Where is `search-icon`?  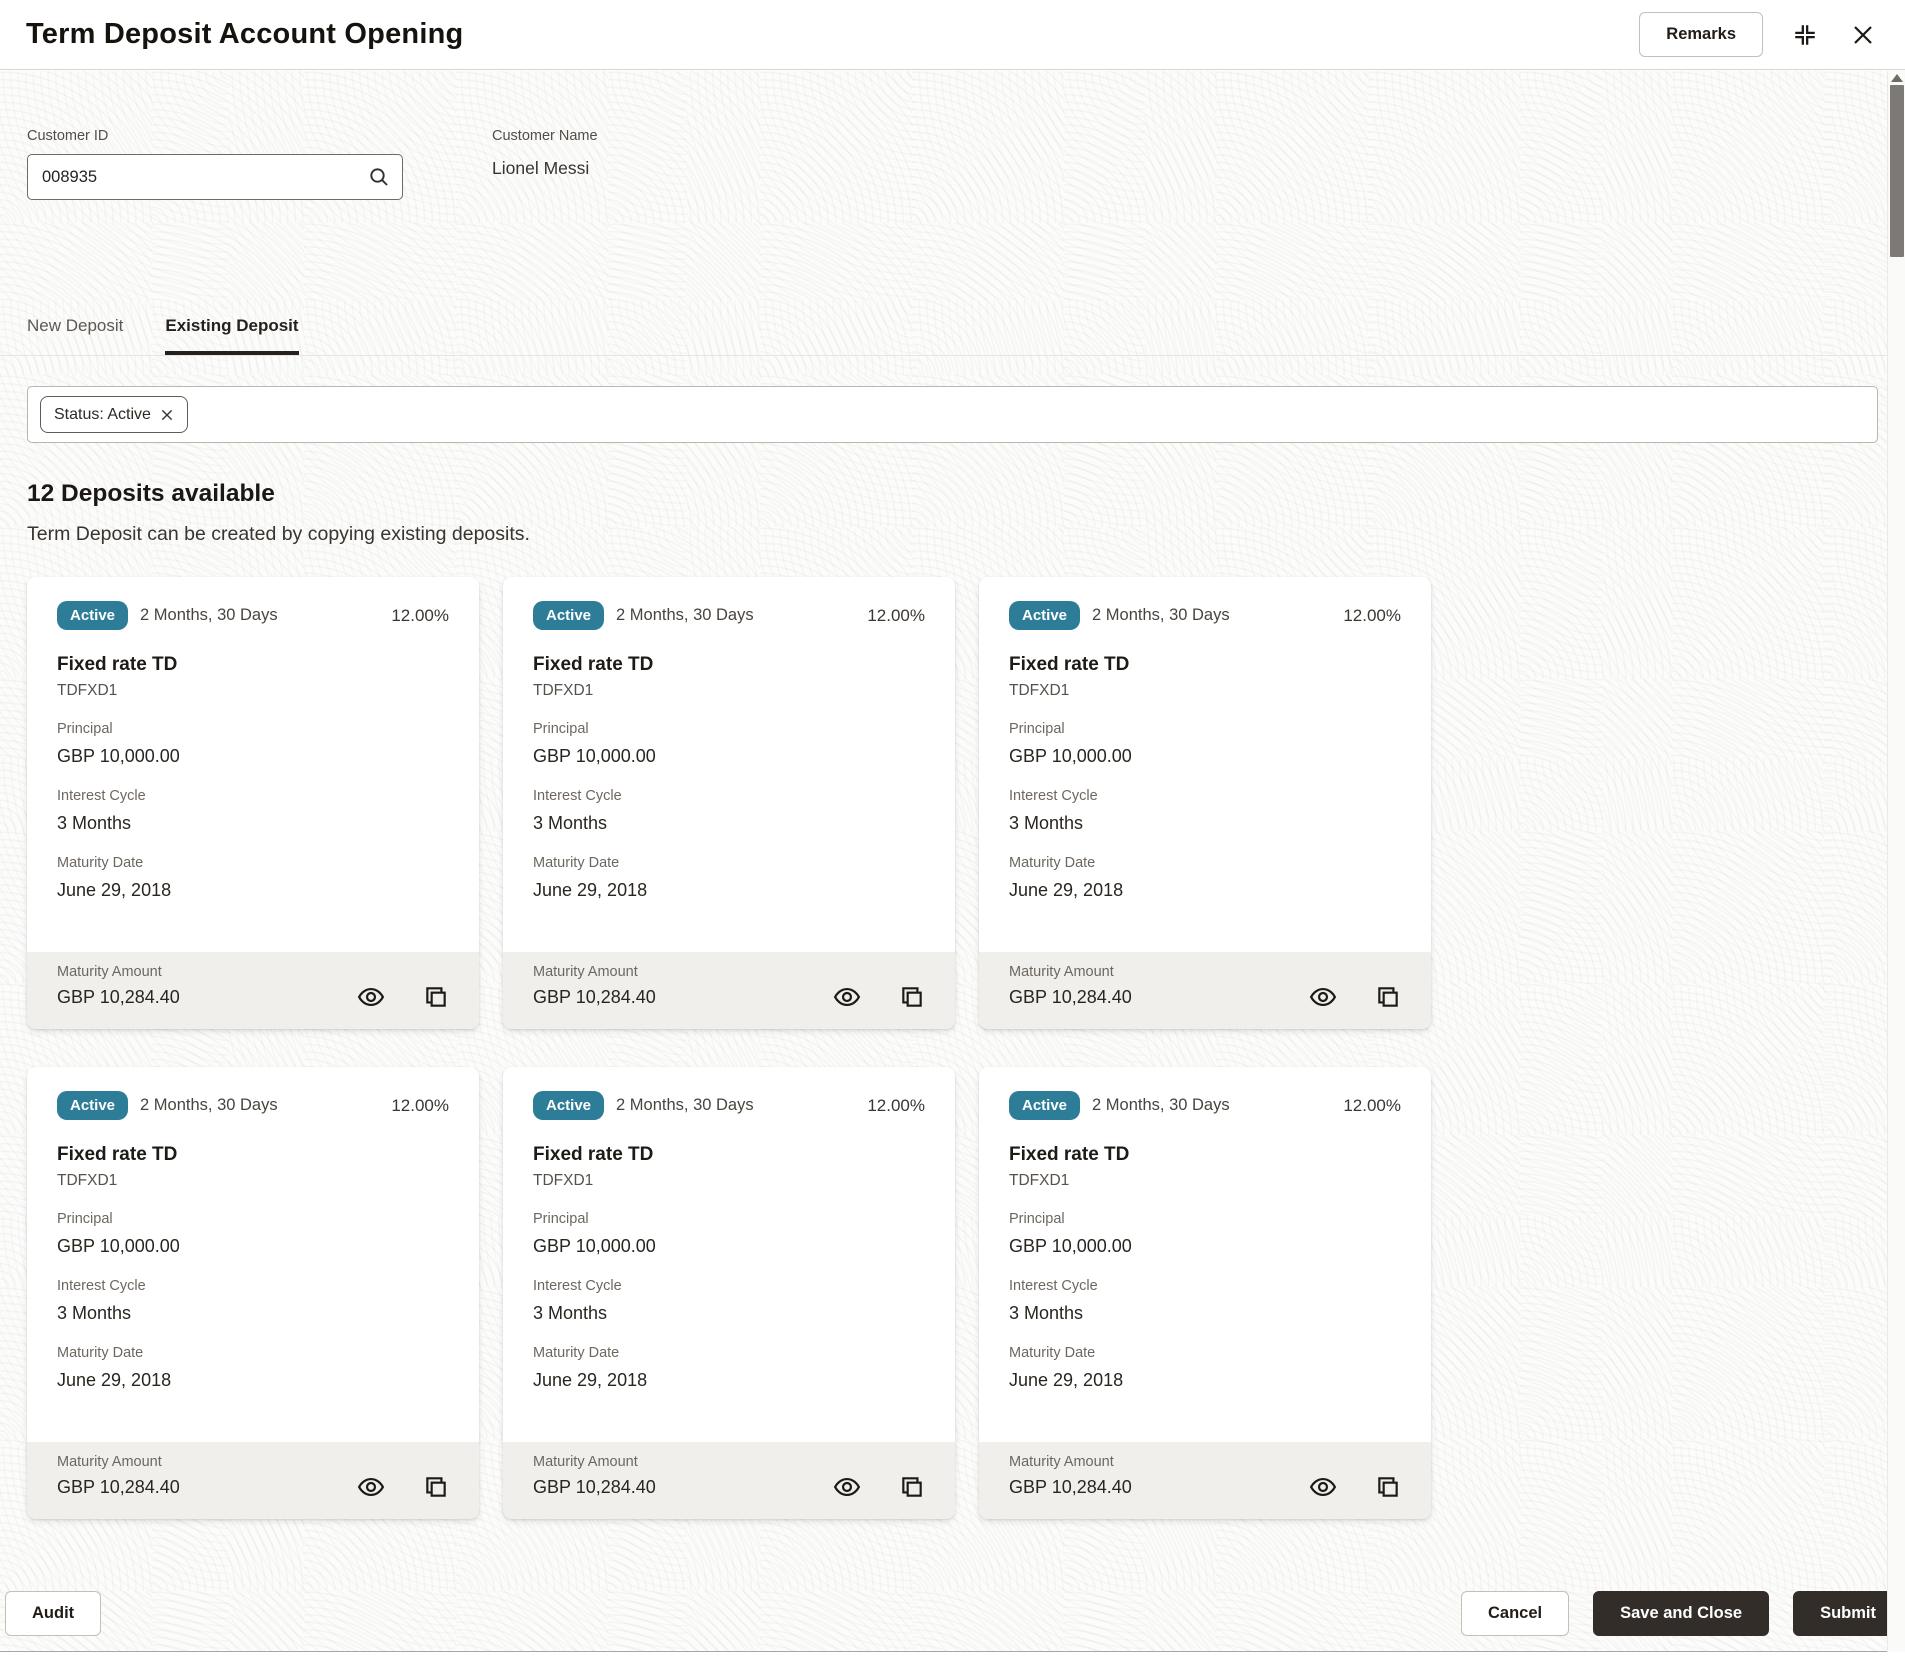
search-icon is located at coordinates (379, 179).